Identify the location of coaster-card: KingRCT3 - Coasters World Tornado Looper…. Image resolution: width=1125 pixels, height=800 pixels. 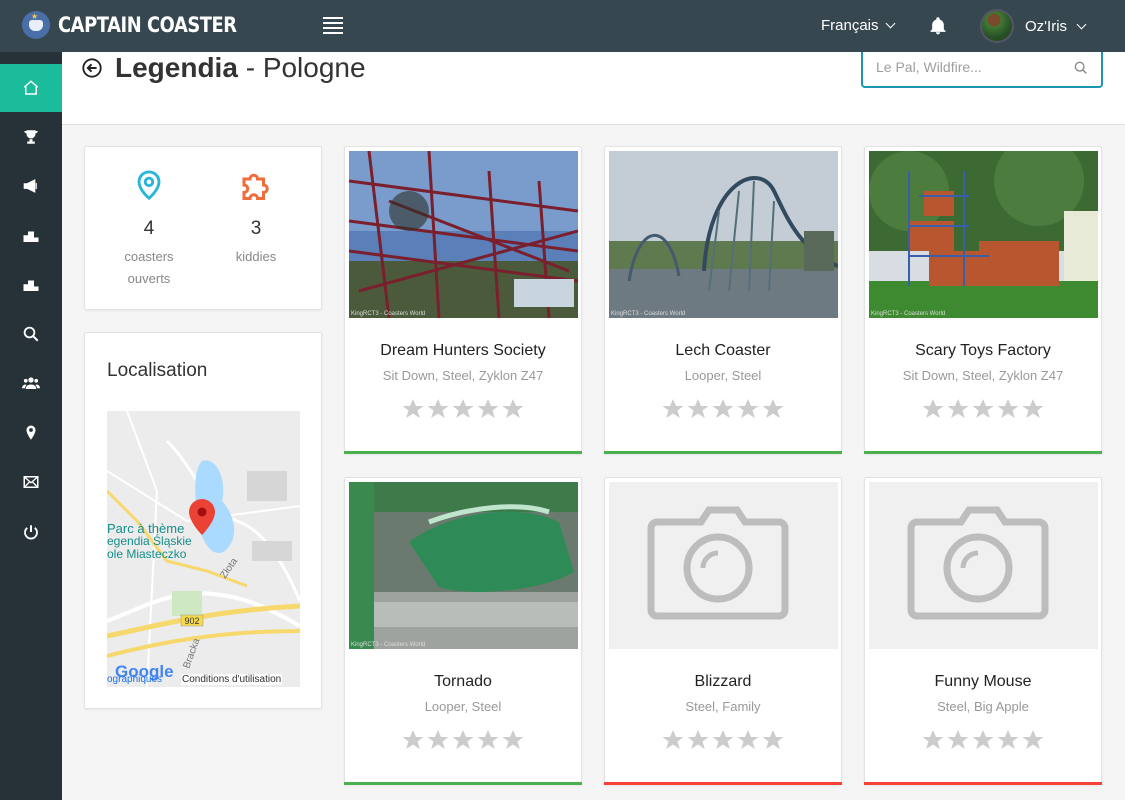
(463, 631).